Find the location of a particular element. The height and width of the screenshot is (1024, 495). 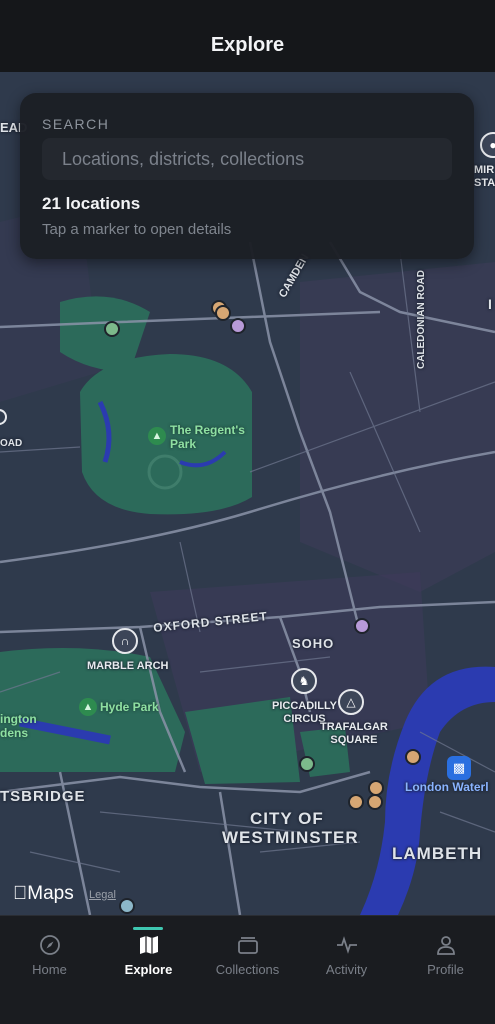

map-label-caledonian-road: CALEDONIAN ROAD is located at coordinates (421, 319).